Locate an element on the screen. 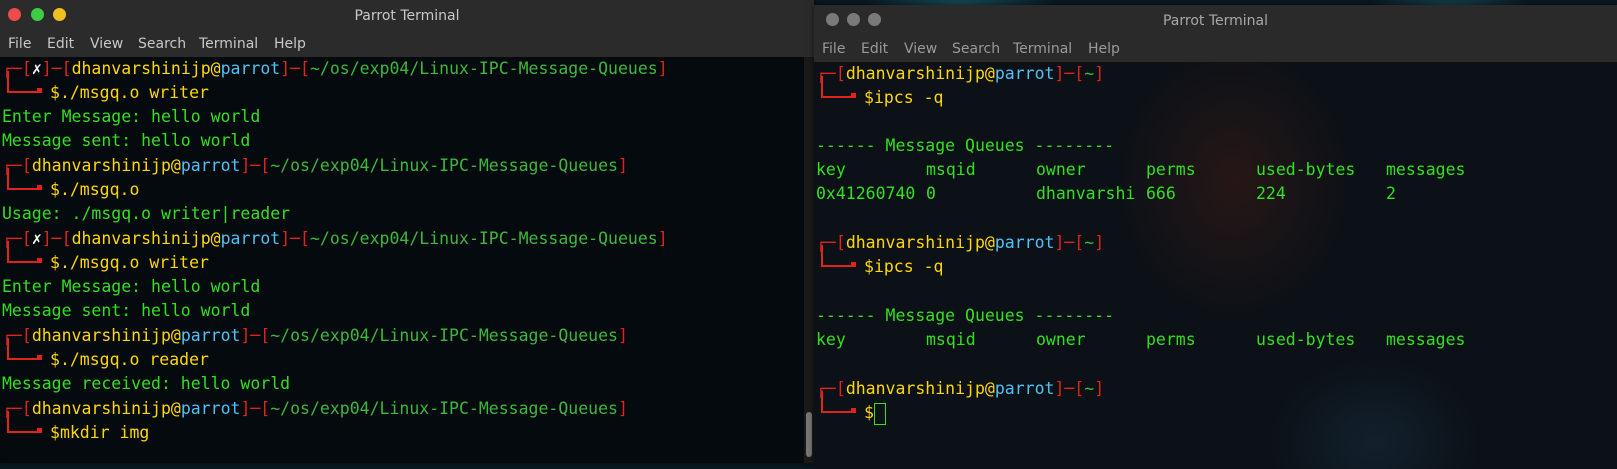  command-line: $ is located at coordinates (875, 413).